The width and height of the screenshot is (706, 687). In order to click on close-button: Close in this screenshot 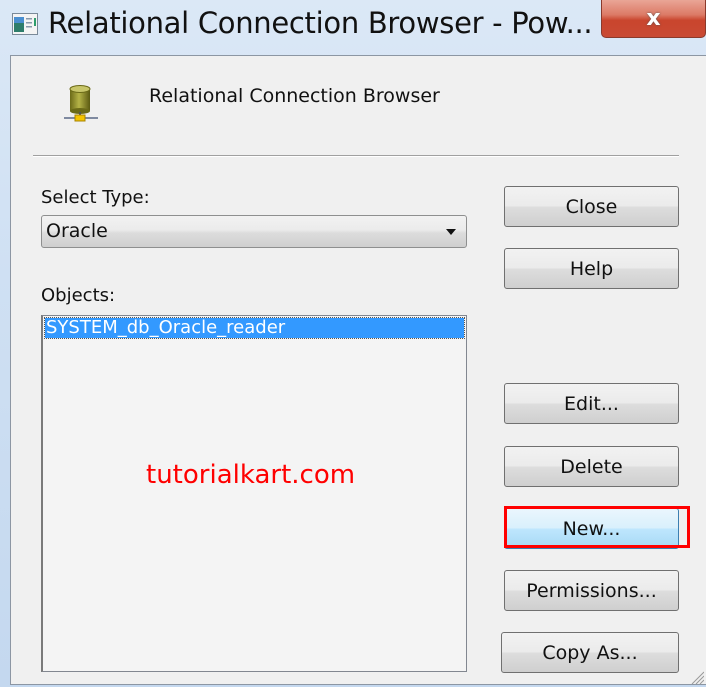, I will do `click(591, 206)`.